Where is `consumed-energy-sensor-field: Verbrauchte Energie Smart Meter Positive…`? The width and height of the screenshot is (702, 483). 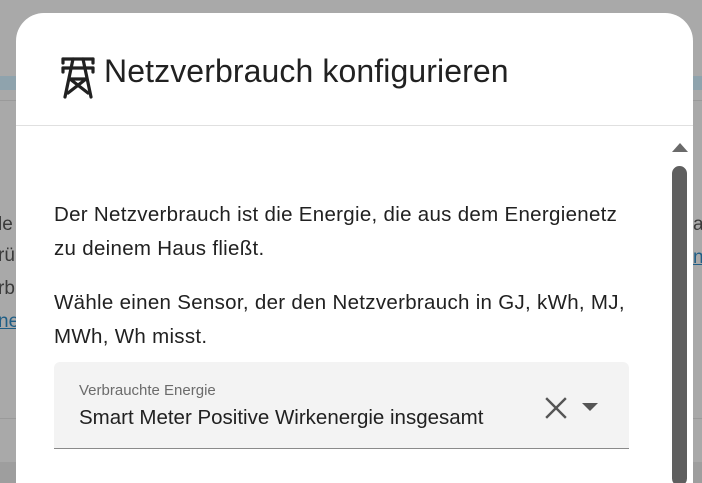 consumed-energy-sensor-field: Verbrauchte Energie Smart Meter Positive… is located at coordinates (341, 405).